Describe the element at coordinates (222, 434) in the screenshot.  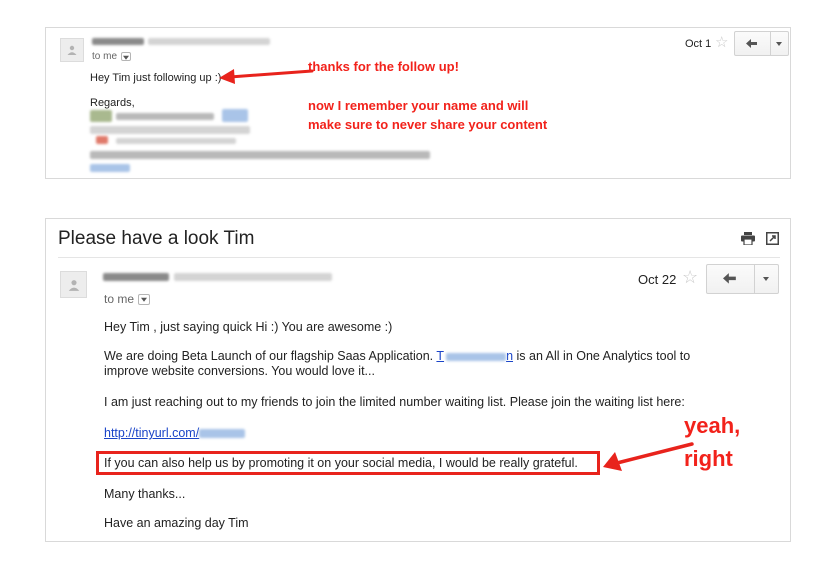
I see `link-redacted` at that location.